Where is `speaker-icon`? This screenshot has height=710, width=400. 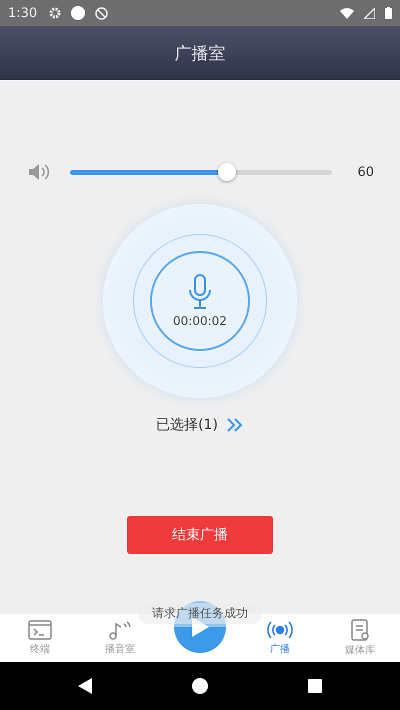 speaker-icon is located at coordinates (39, 172).